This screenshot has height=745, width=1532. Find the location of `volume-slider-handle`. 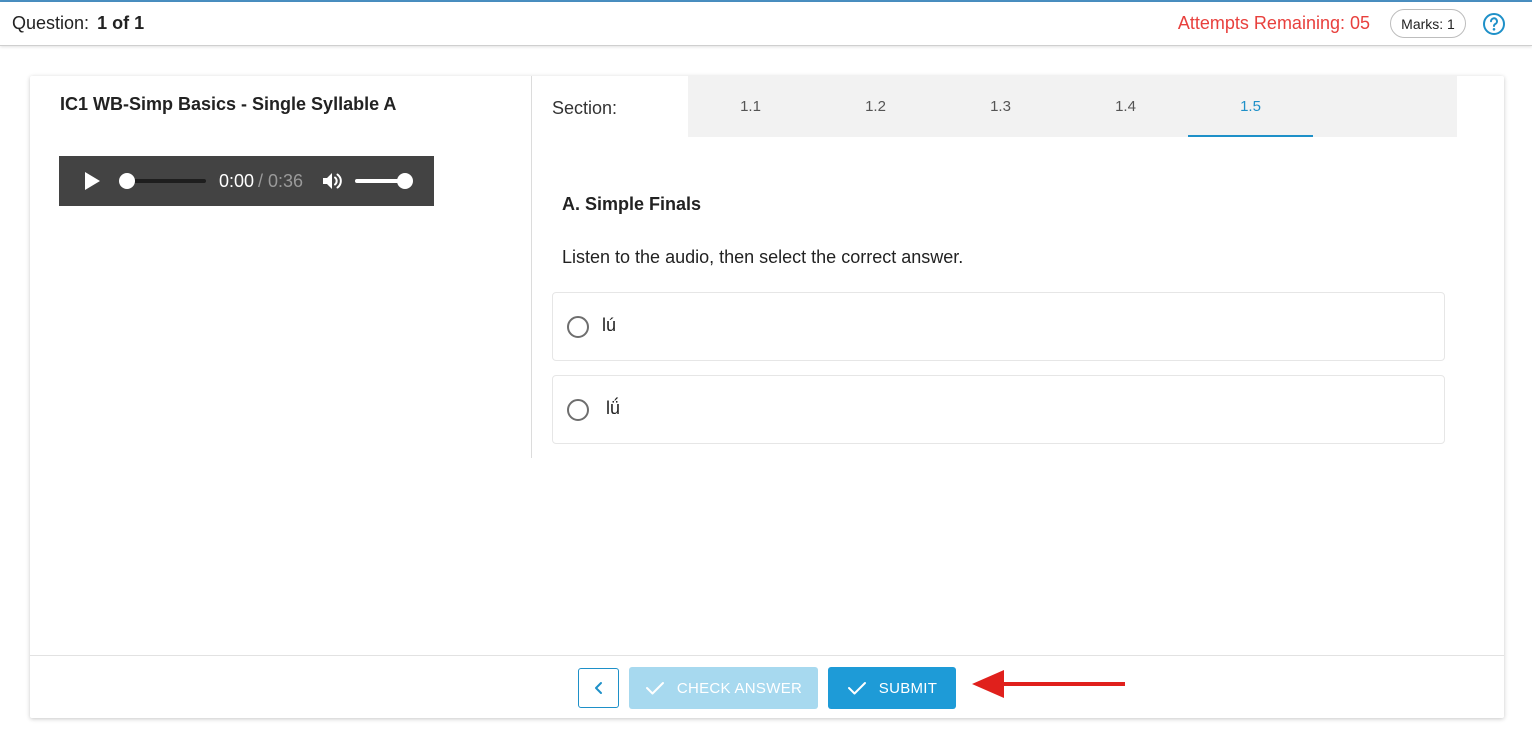

volume-slider-handle is located at coordinates (405, 181).